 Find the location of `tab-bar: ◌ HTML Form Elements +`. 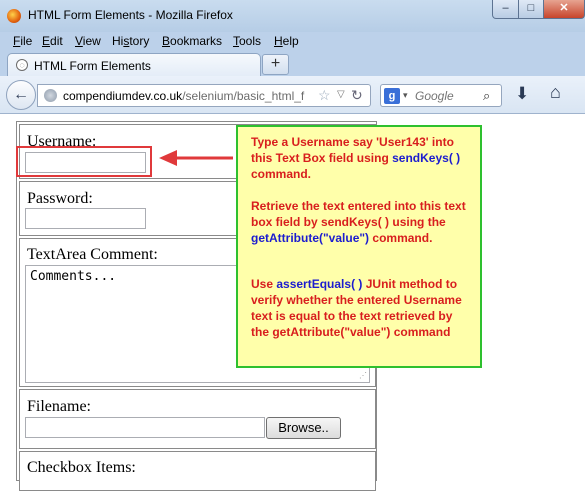

tab-bar: ◌ HTML Form Elements + is located at coordinates (292, 63).